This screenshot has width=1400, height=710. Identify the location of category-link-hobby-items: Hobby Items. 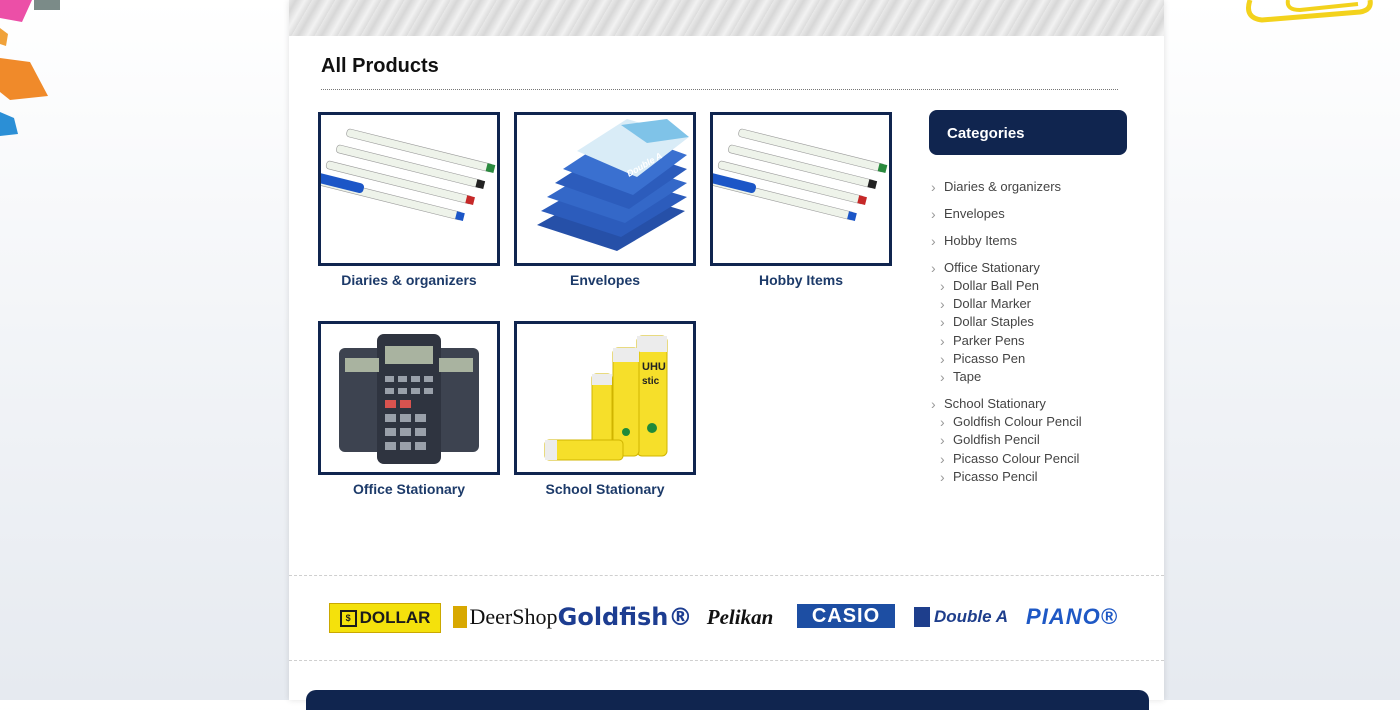
(1041, 241).